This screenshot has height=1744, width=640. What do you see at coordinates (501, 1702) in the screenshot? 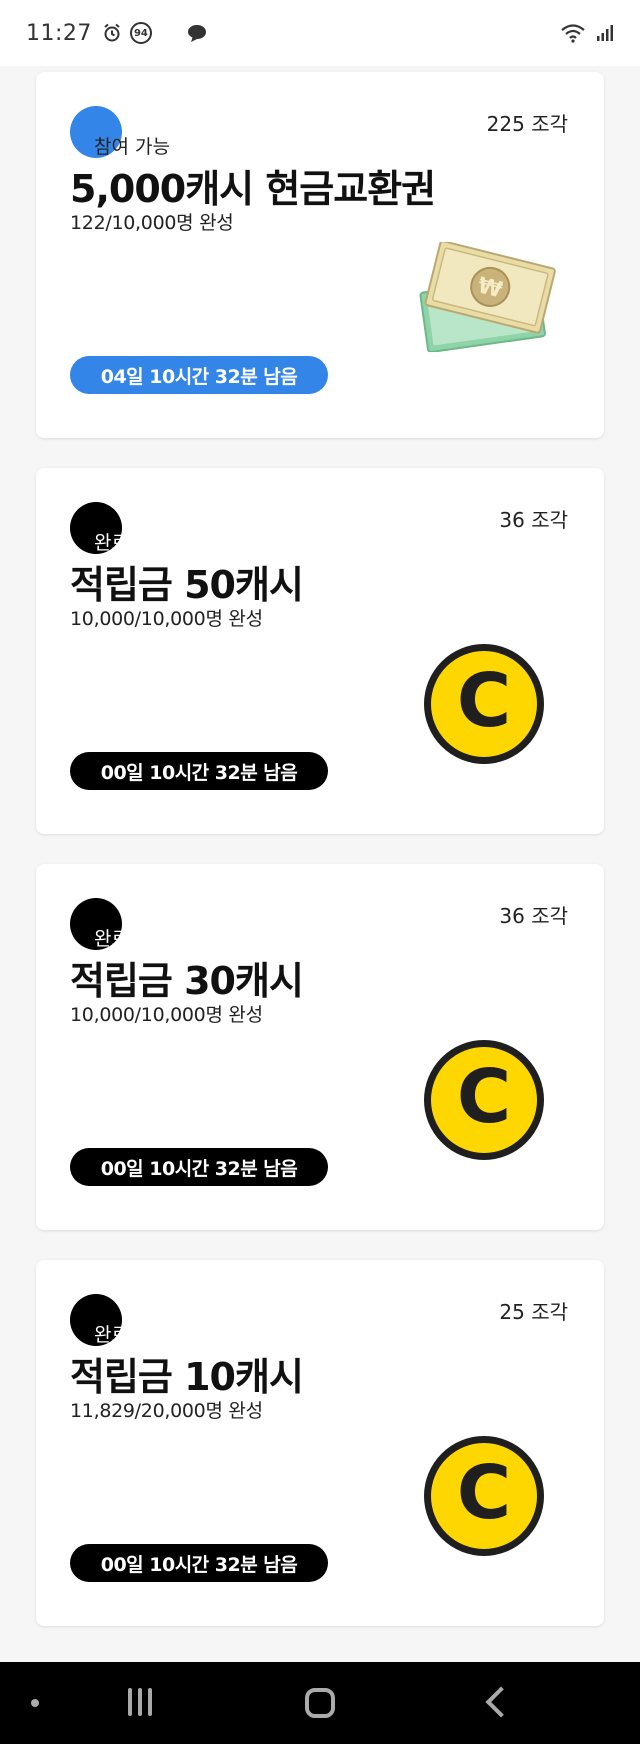
I see `back-icon` at bounding box center [501, 1702].